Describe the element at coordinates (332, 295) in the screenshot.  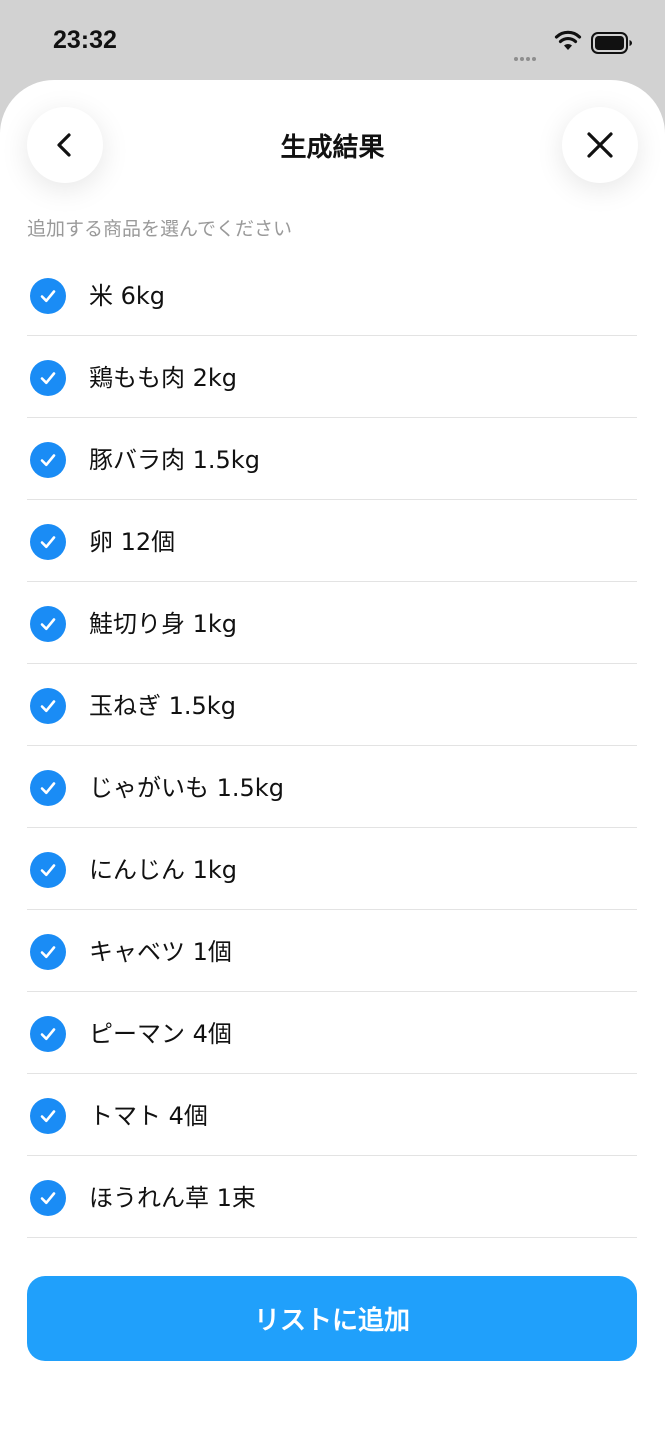
I see `list-item: 米 6kg` at that location.